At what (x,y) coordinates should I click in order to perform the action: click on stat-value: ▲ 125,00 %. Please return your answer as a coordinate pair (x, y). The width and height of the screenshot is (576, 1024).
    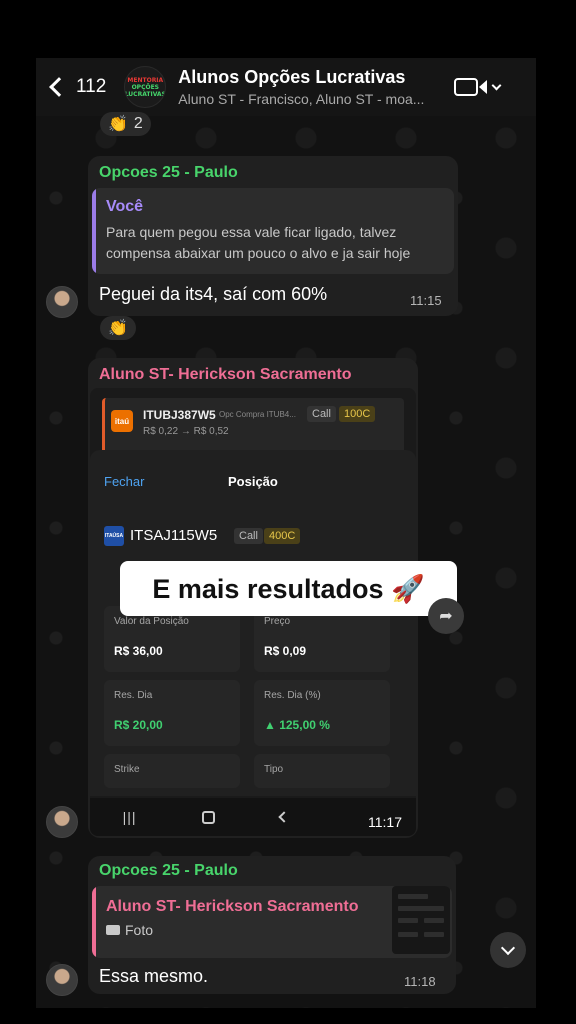
    Looking at the image, I should click on (297, 725).